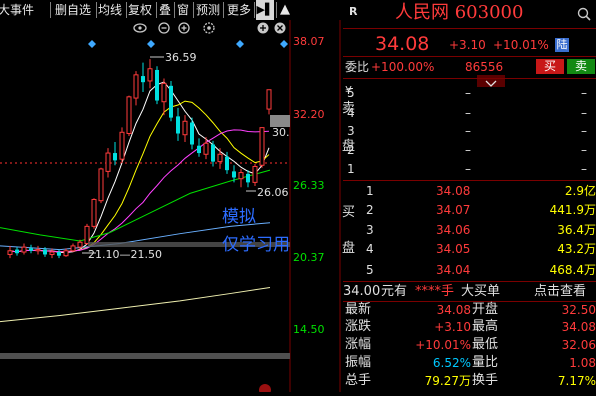  What do you see at coordinates (348, 90) in the screenshot?
I see `currency-icon: ¥` at bounding box center [348, 90].